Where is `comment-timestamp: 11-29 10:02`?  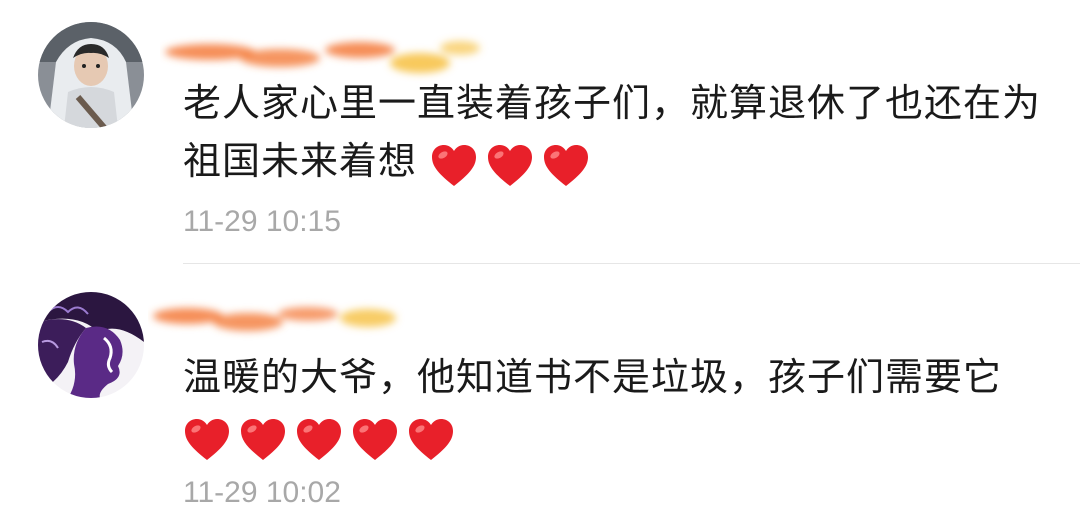
comment-timestamp: 11-29 10:02 is located at coordinates (262, 492).